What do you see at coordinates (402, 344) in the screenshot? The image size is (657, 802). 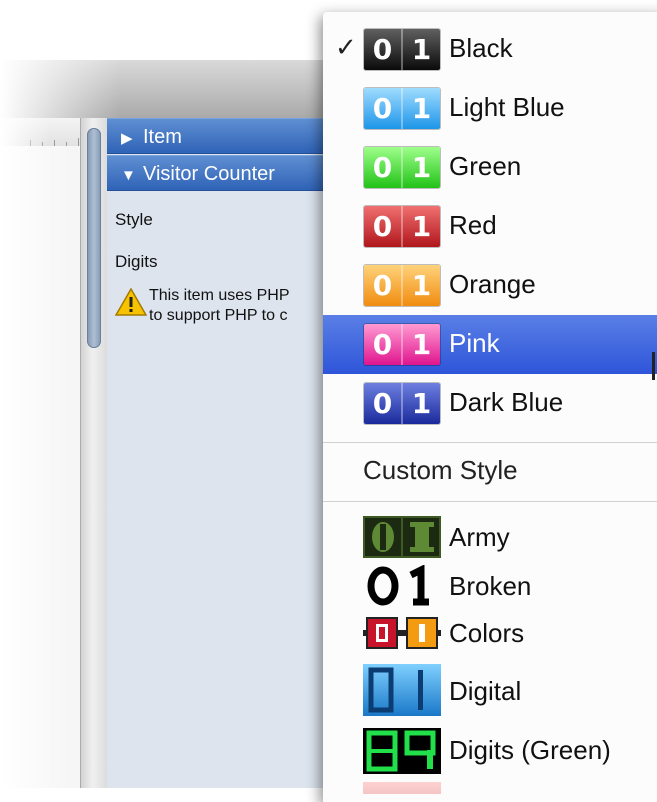 I see `pink-swatch-icon: 01` at bounding box center [402, 344].